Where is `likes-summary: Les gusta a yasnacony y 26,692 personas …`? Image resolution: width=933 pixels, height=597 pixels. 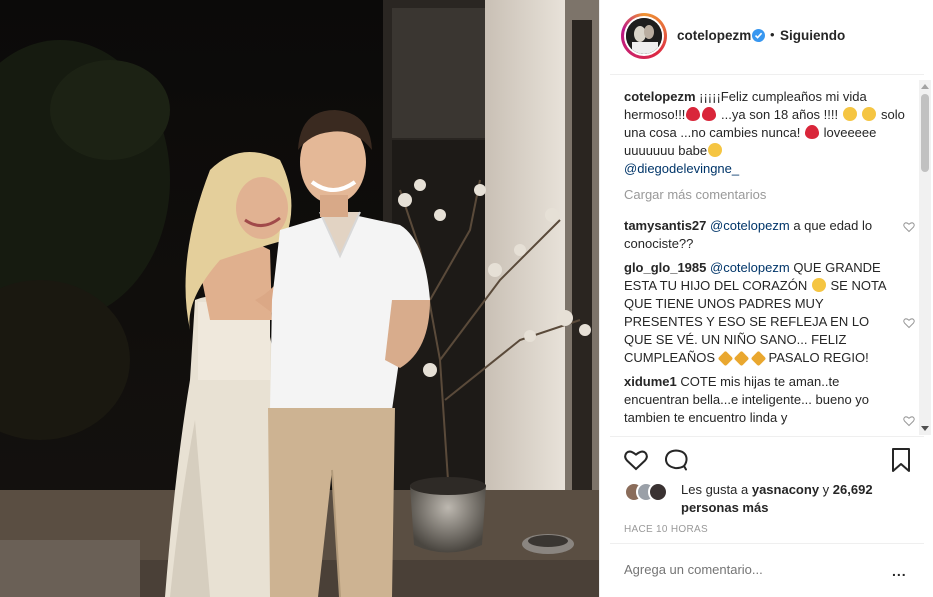
likes-summary: Les gusta a yasnacony y 26,692 personas … is located at coordinates (774, 499).